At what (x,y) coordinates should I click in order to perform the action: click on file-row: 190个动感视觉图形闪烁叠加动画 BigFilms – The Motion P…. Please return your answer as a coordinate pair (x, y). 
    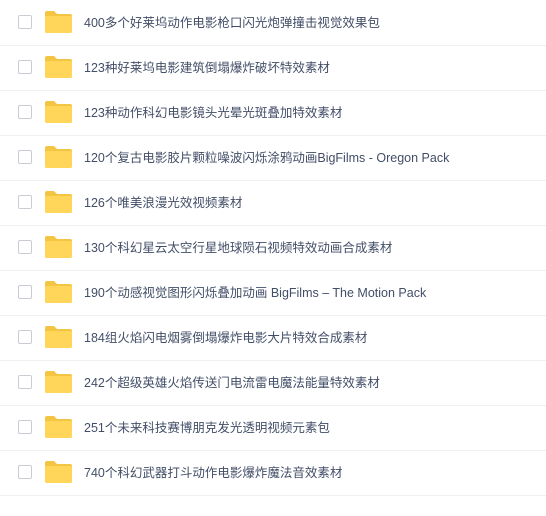
    Looking at the image, I should click on (273, 293).